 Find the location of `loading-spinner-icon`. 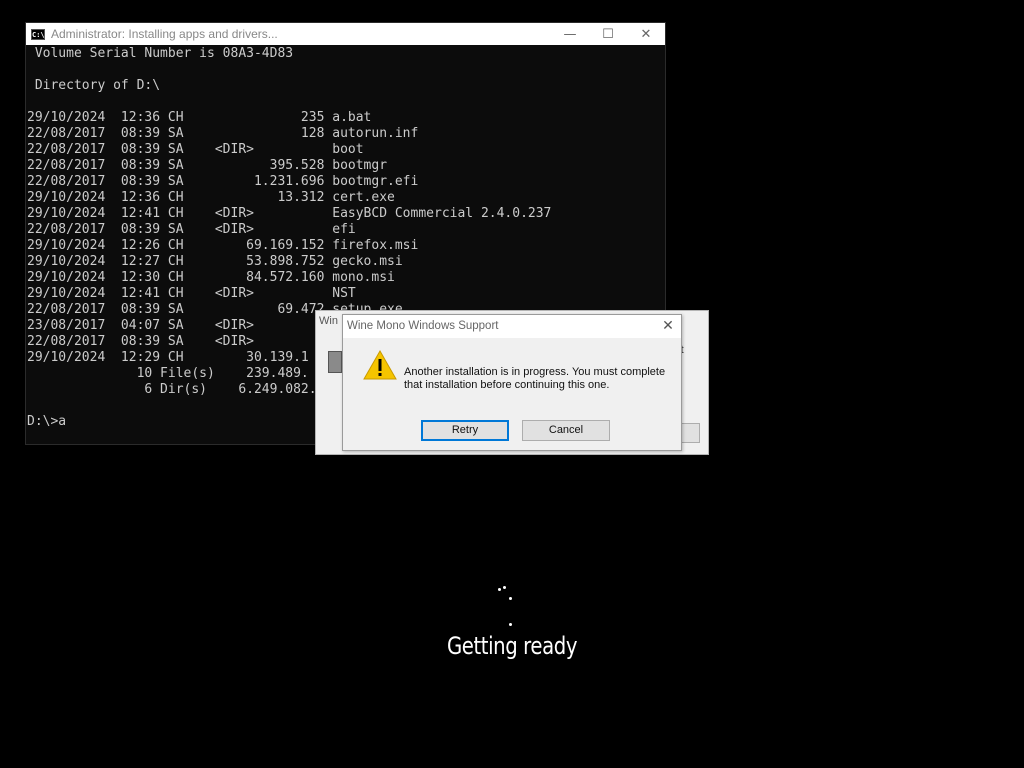

loading-spinner-icon is located at coordinates (512, 608).